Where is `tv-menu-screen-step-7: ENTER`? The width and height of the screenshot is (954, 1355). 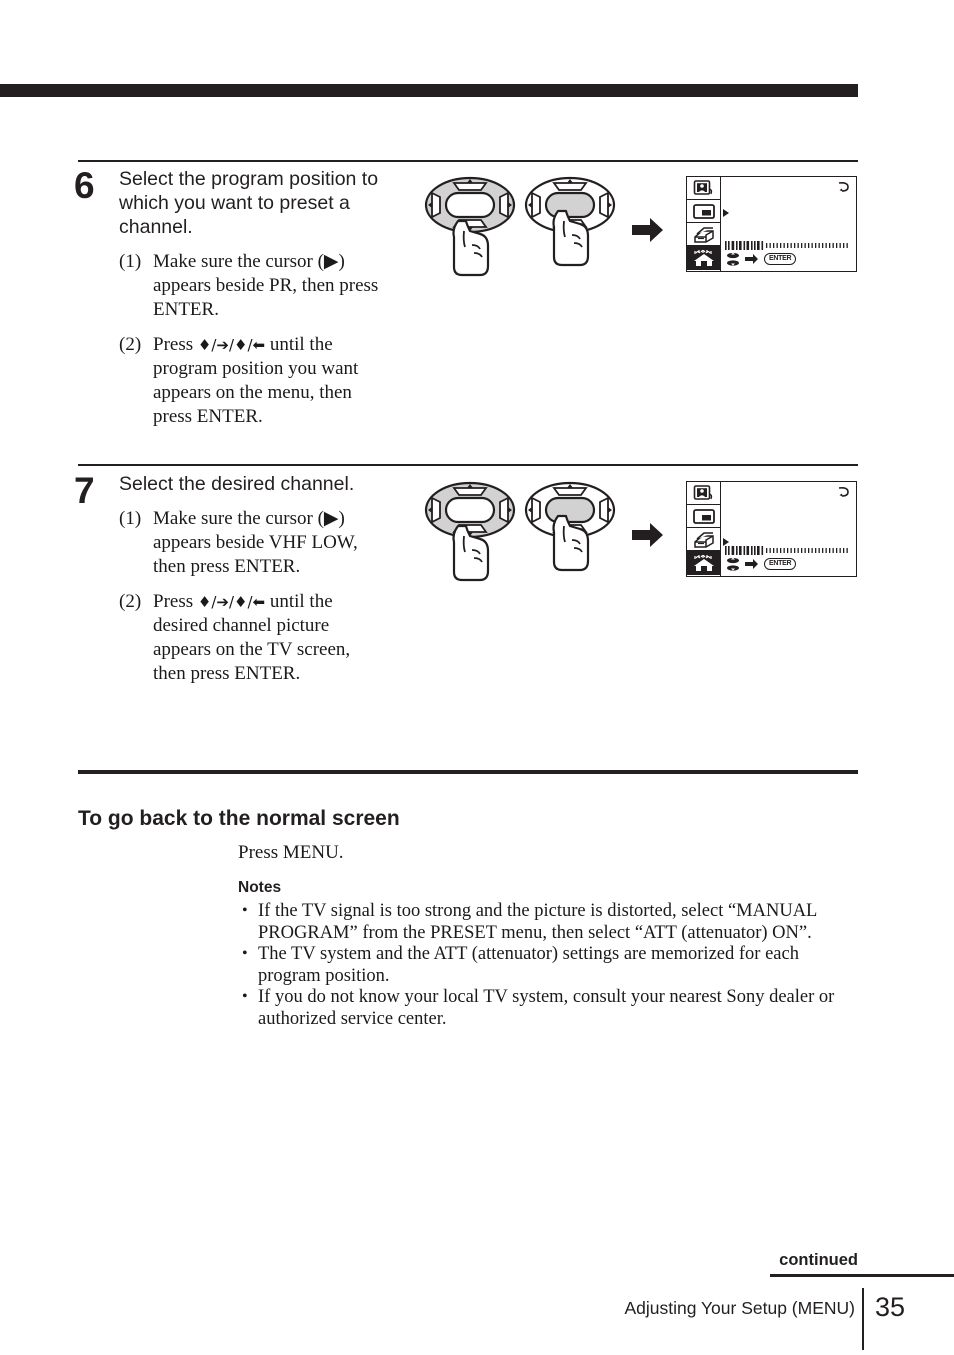
tv-menu-screen-step-7: ENTER is located at coordinates (771, 529).